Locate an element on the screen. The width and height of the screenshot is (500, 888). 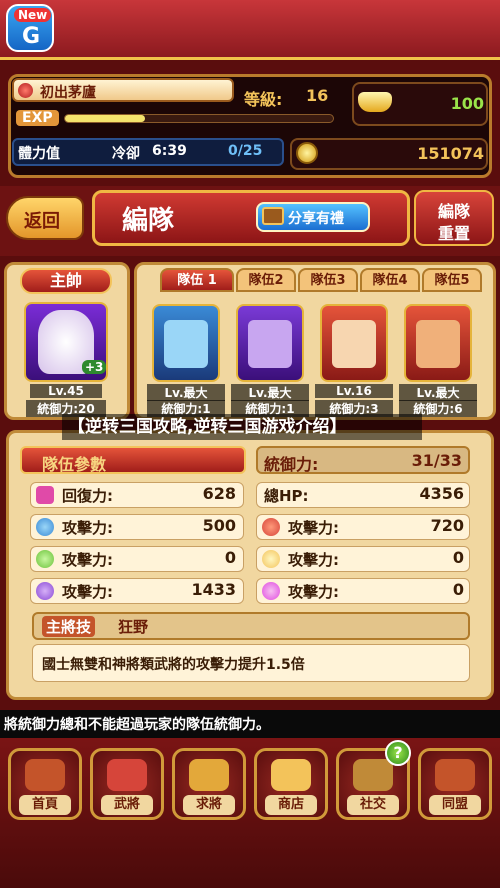
tab-team-1: 隊伍 1 is located at coordinates (197, 280).